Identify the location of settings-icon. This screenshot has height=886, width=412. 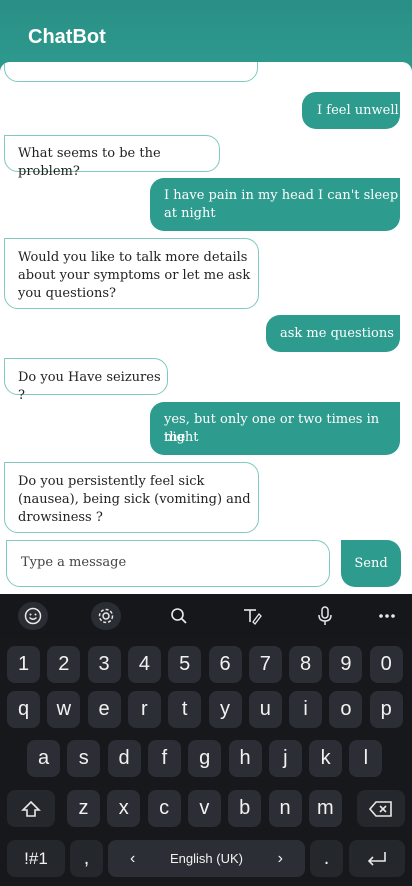
(106, 616).